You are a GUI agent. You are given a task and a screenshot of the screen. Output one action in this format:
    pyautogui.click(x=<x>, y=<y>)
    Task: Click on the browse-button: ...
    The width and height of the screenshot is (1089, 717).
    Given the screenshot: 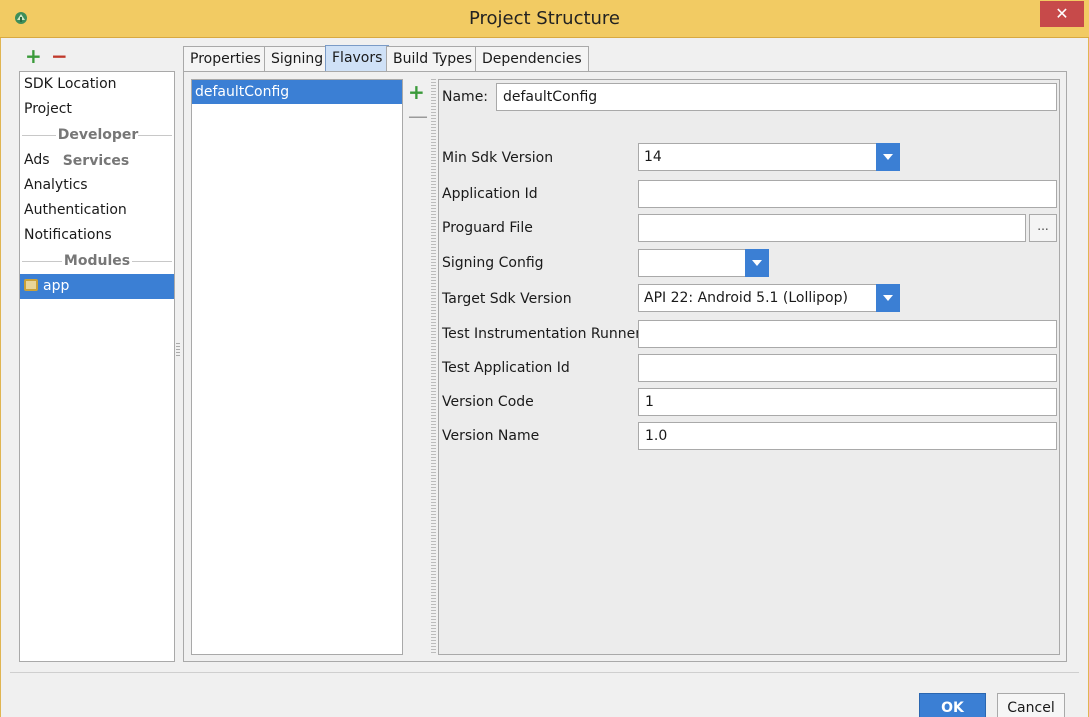 What is the action you would take?
    pyautogui.click(x=1043, y=228)
    